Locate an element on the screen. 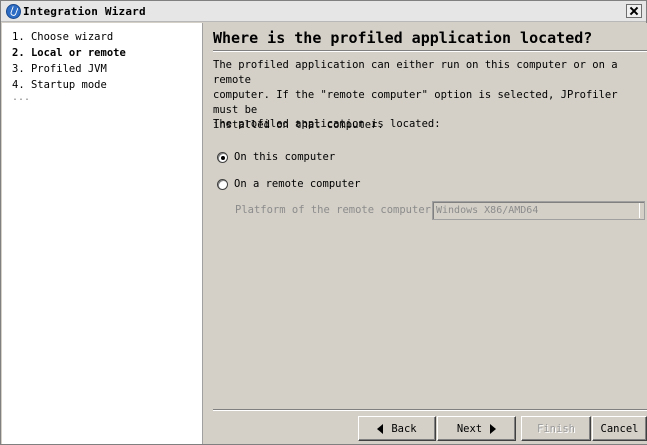 The height and width of the screenshot is (445, 647). cancel-button: Cancel is located at coordinates (619, 428).